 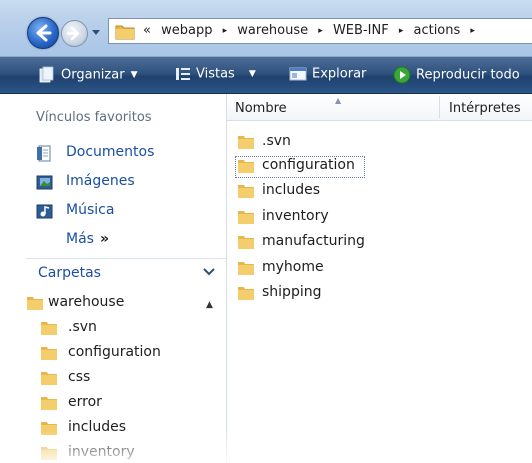 What do you see at coordinates (110, 152) in the screenshot?
I see `favorite-label: Documentos` at bounding box center [110, 152].